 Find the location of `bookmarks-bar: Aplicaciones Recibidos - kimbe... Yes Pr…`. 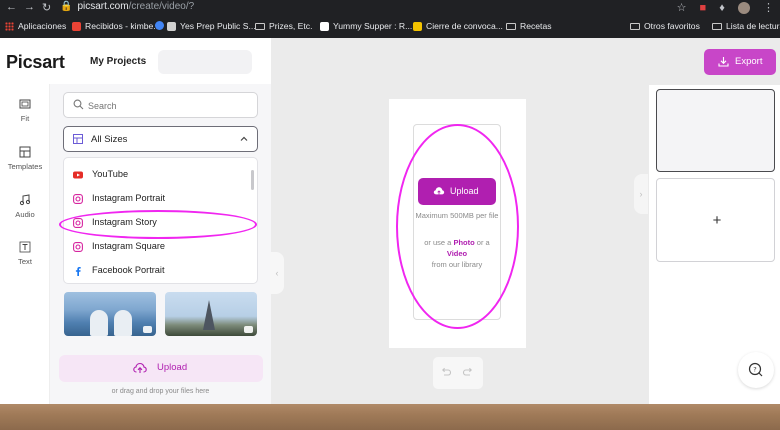

bookmarks-bar: Aplicaciones Recibidos - kimbe... Yes Pr… is located at coordinates (390, 27).